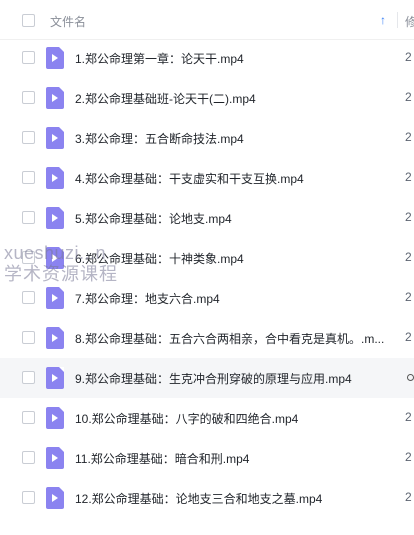 The width and height of the screenshot is (414, 535). What do you see at coordinates (233, 418) in the screenshot?
I see `file-name: 10.郑公命理基础：八字的破和四绝合.mp4` at bounding box center [233, 418].